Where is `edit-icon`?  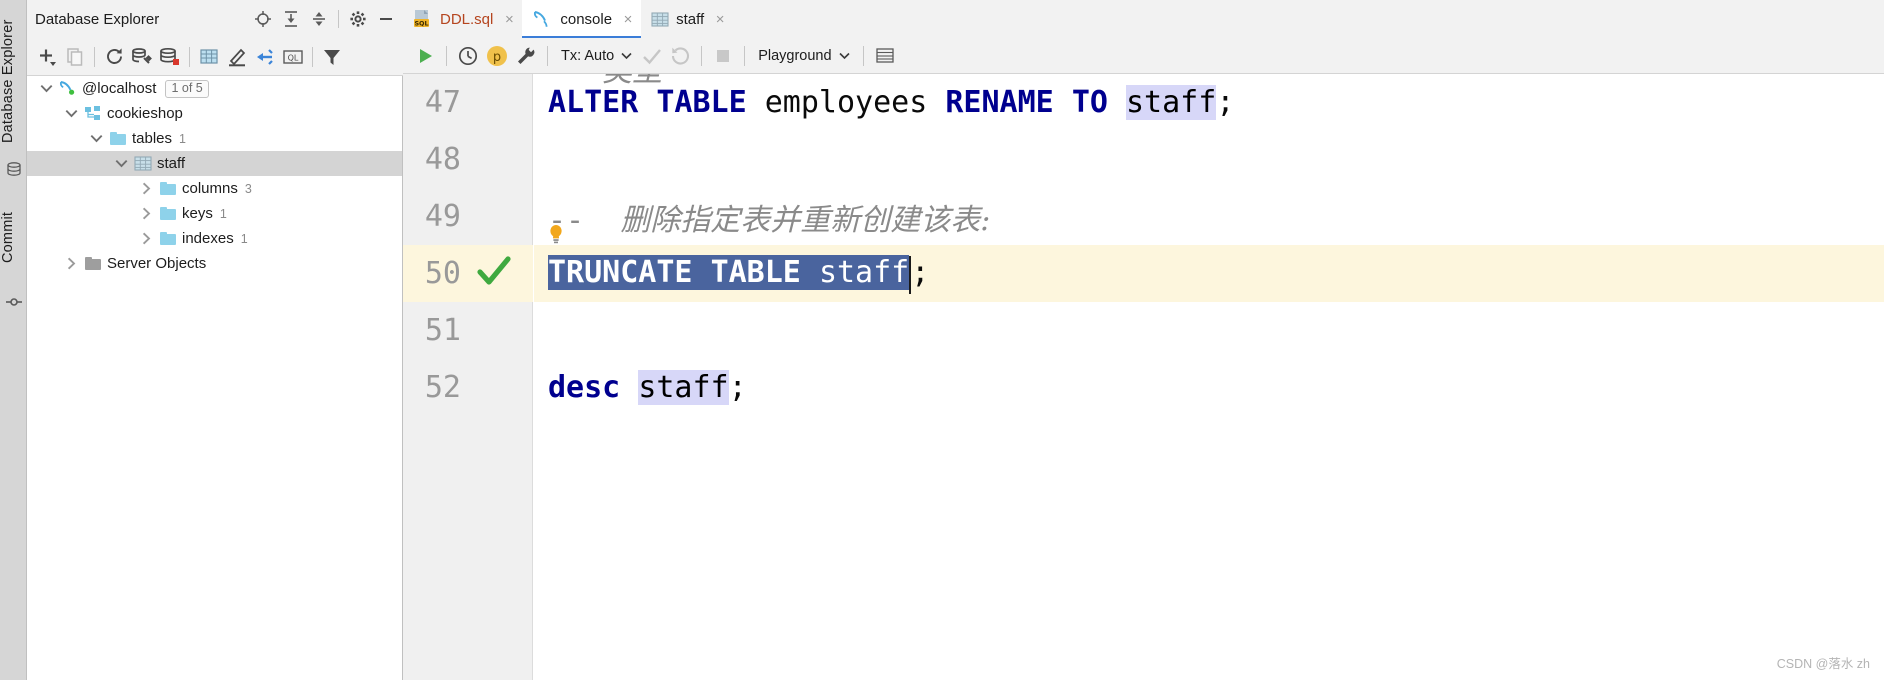 edit-icon is located at coordinates (237, 57).